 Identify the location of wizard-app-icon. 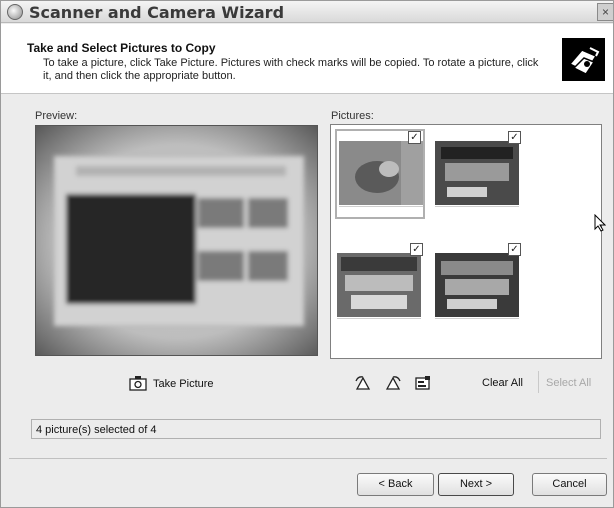
(15, 12).